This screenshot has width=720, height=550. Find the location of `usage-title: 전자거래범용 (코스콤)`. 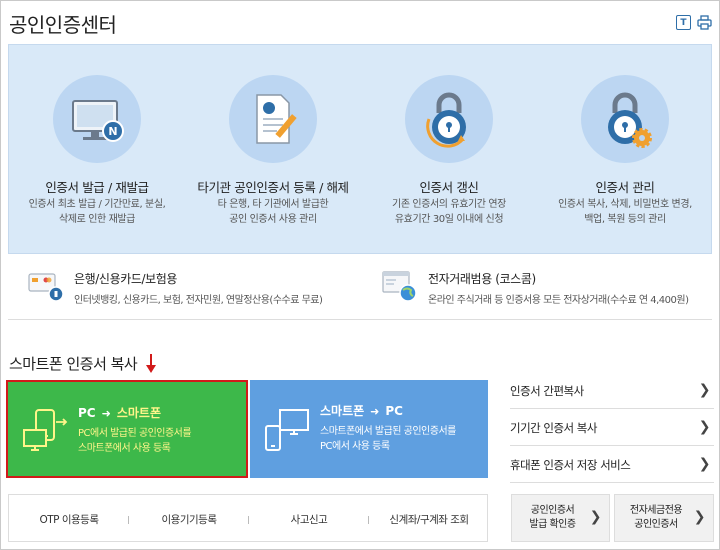

usage-title: 전자거래범용 (코스콤) is located at coordinates (482, 279).